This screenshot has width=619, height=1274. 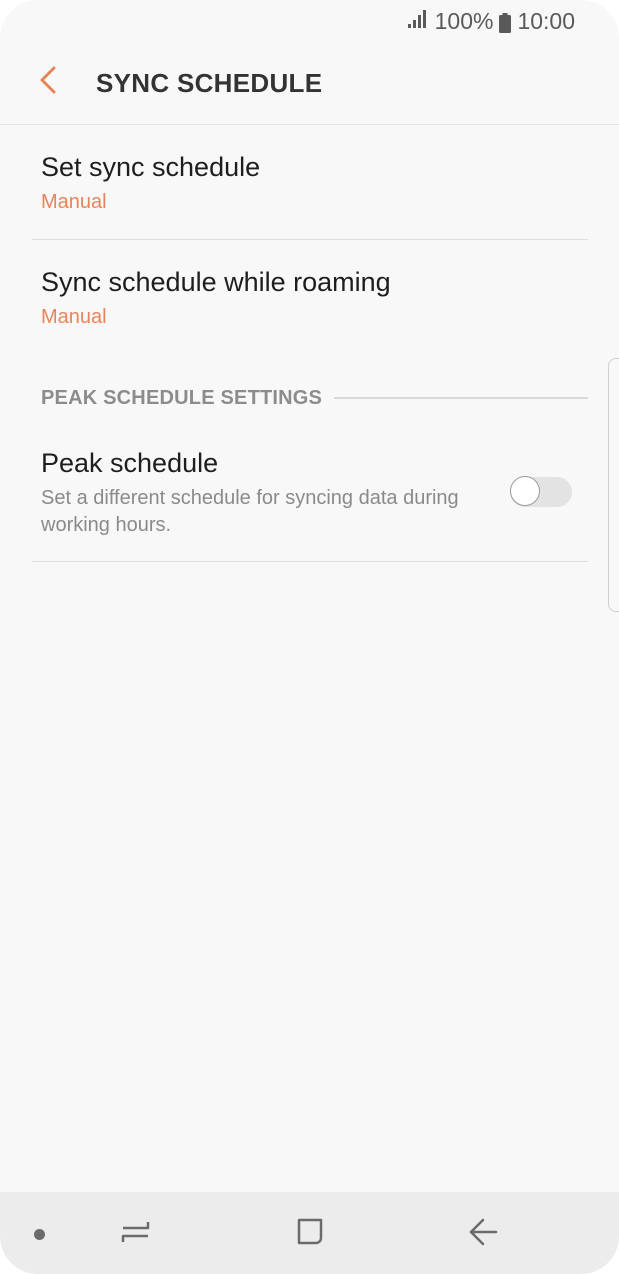 What do you see at coordinates (209, 83) in the screenshot?
I see `page-title: SYNC SCHEDULE` at bounding box center [209, 83].